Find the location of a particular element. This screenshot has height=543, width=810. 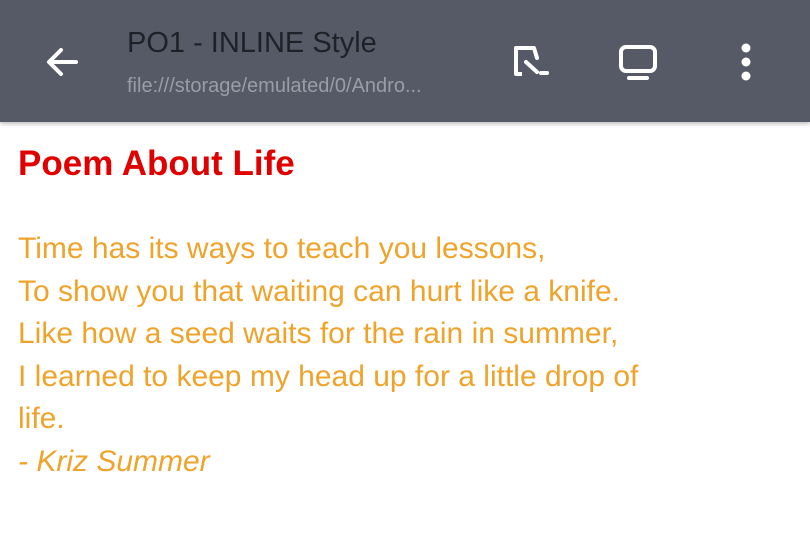

open-in-app-icon is located at coordinates (531, 61).